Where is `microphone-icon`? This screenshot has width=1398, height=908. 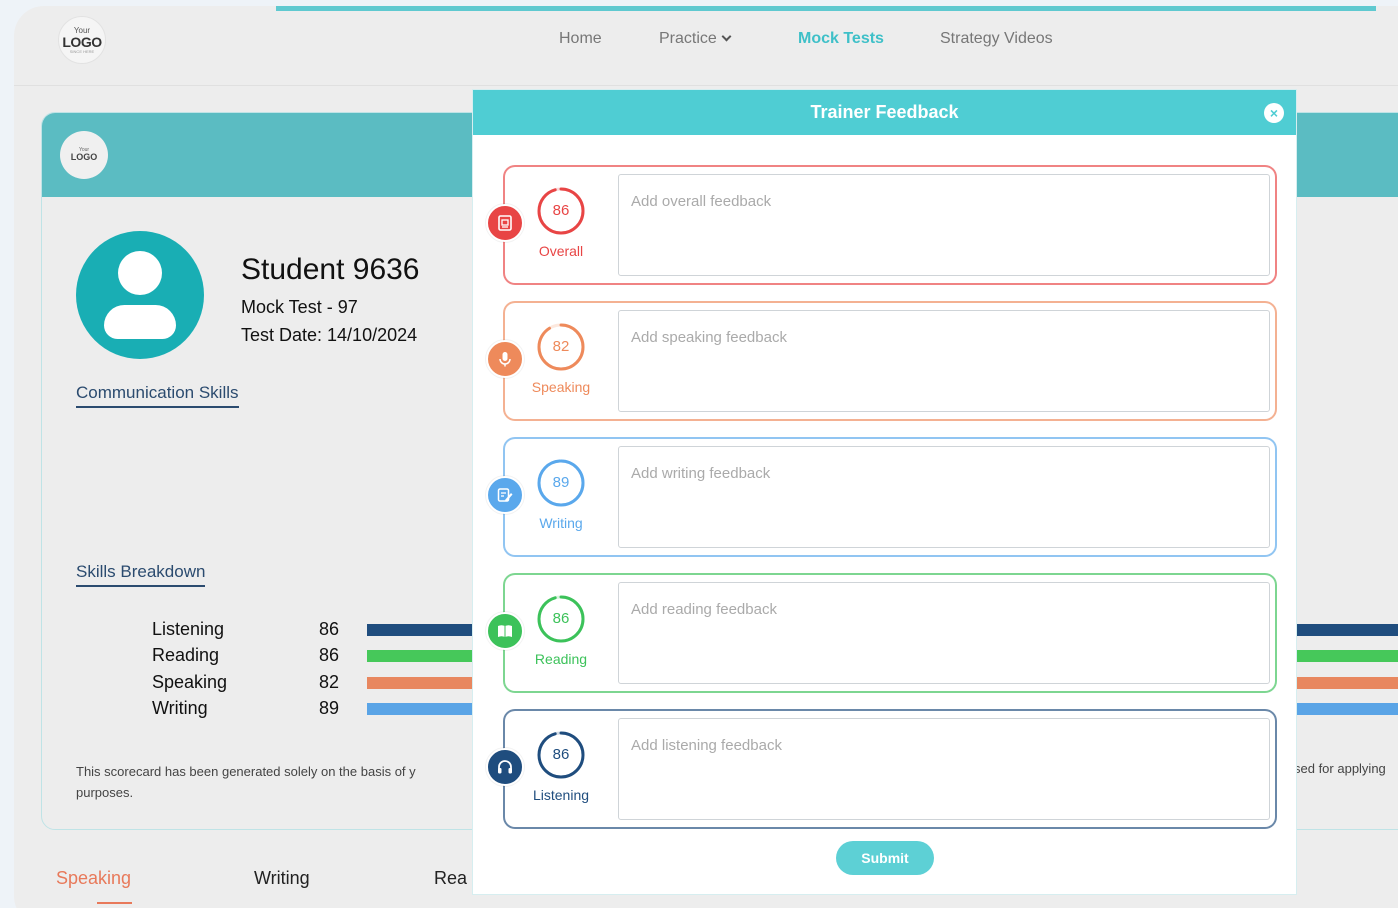
microphone-icon is located at coordinates (505, 359).